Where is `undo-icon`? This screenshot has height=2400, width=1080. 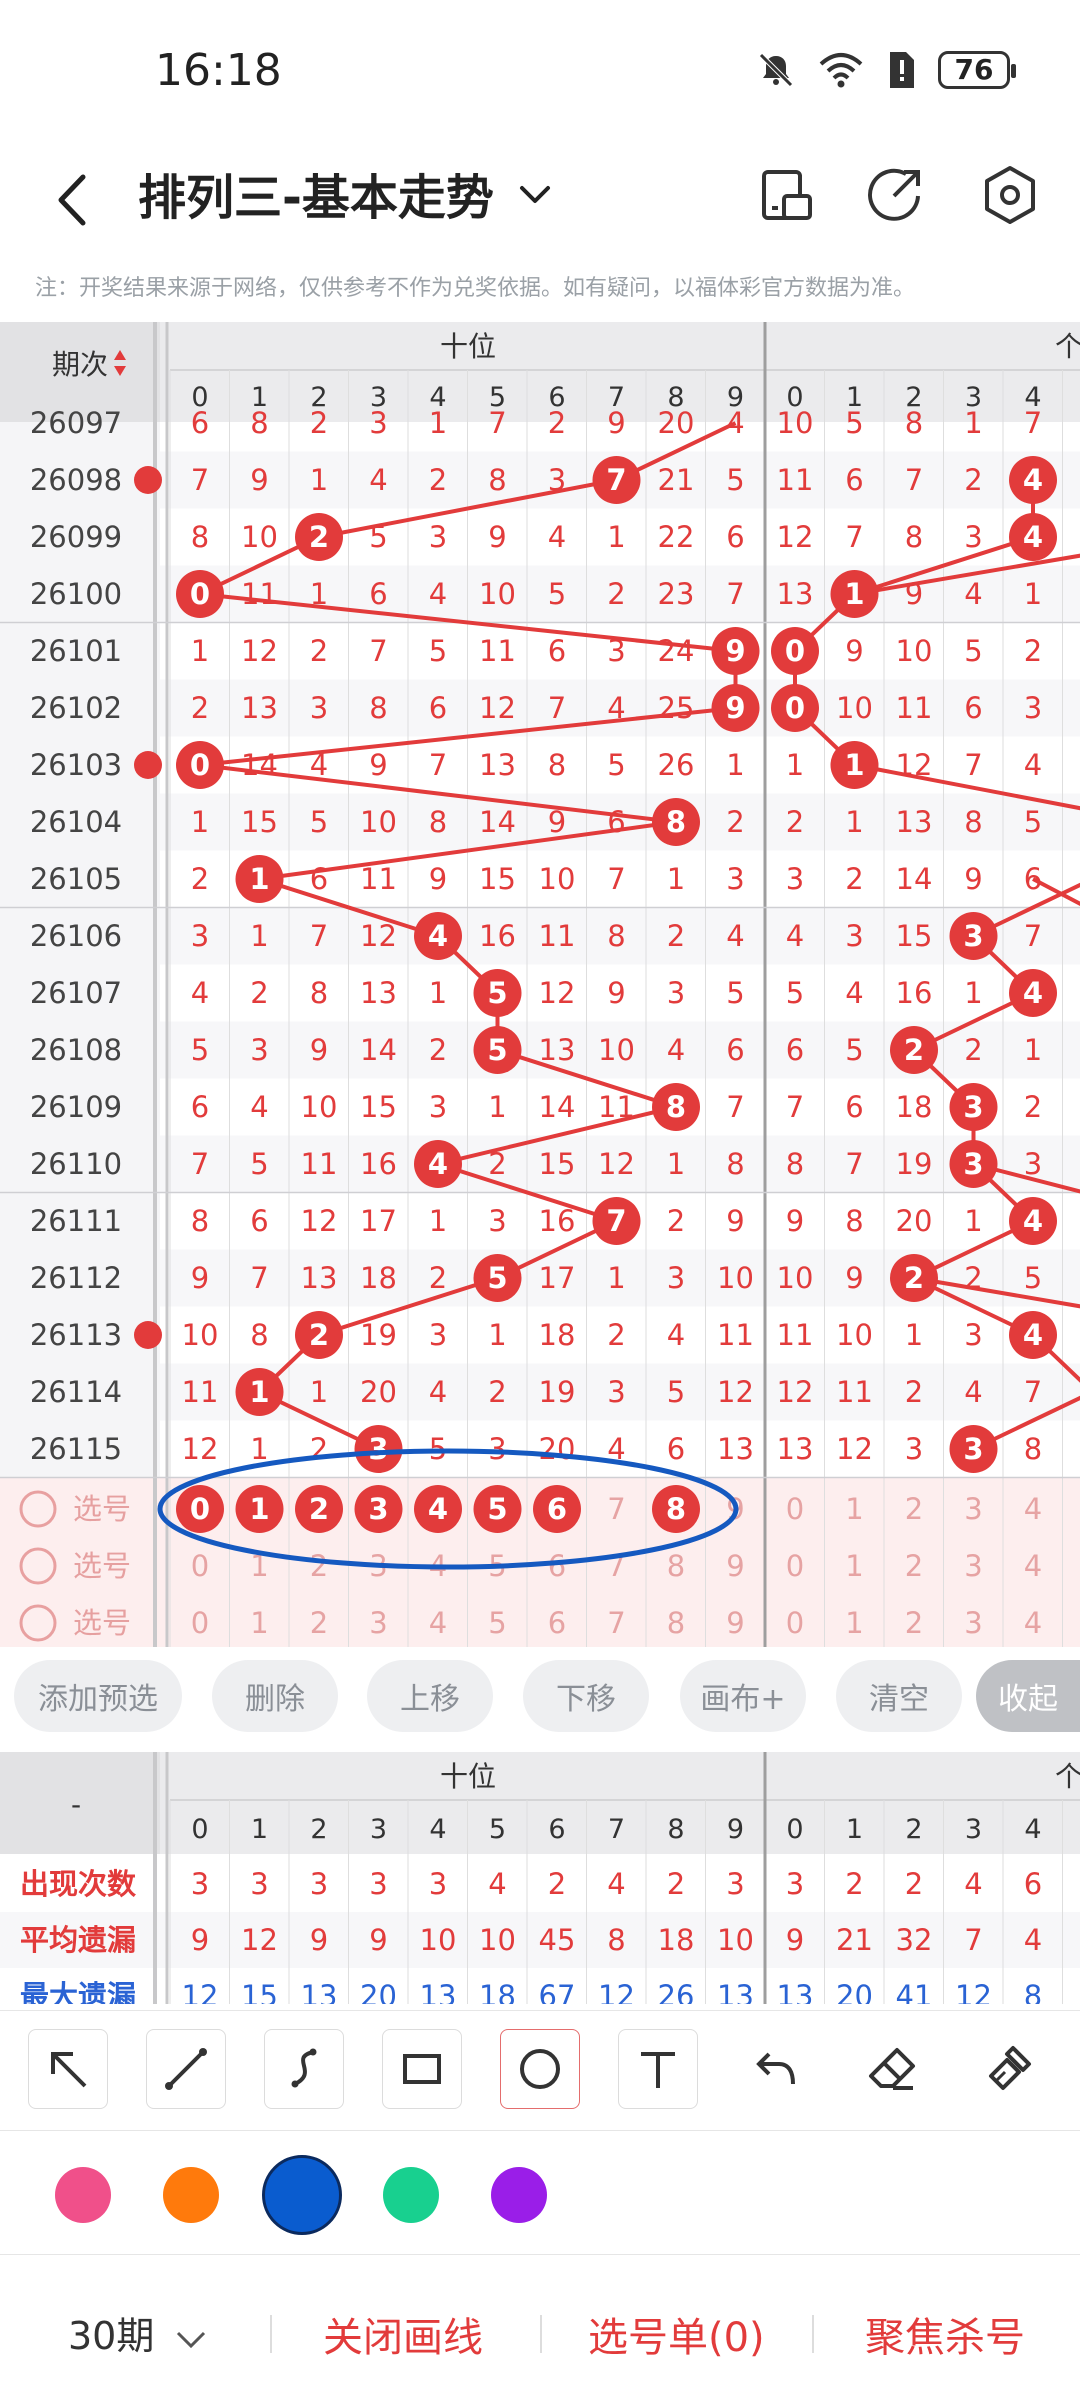
undo-icon is located at coordinates (775, 2068).